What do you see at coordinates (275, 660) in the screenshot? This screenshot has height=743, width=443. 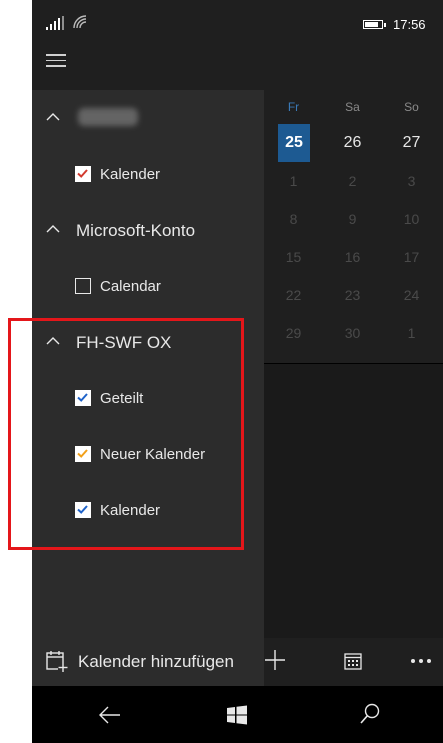 I see `plus-icon` at bounding box center [275, 660].